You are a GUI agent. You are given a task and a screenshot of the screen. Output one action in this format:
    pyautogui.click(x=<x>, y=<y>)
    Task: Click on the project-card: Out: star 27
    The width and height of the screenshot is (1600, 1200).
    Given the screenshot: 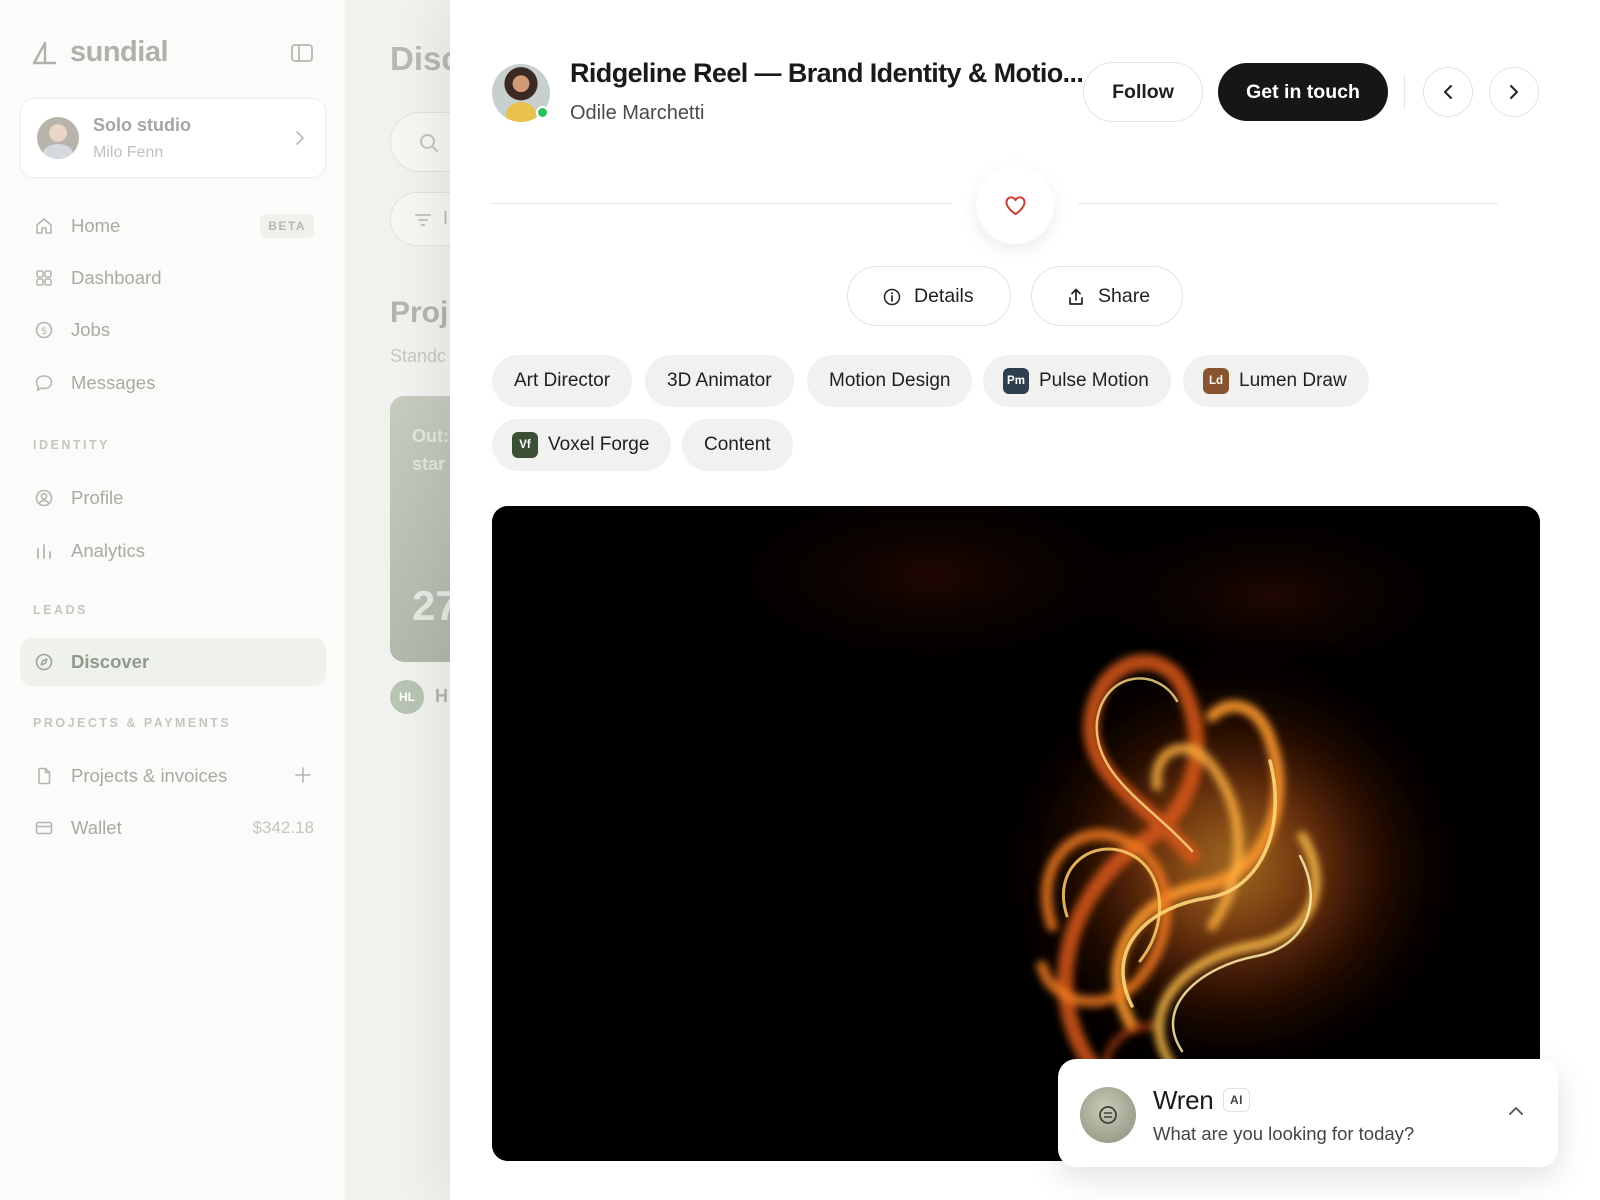 What is the action you would take?
    pyautogui.click(x=420, y=529)
    